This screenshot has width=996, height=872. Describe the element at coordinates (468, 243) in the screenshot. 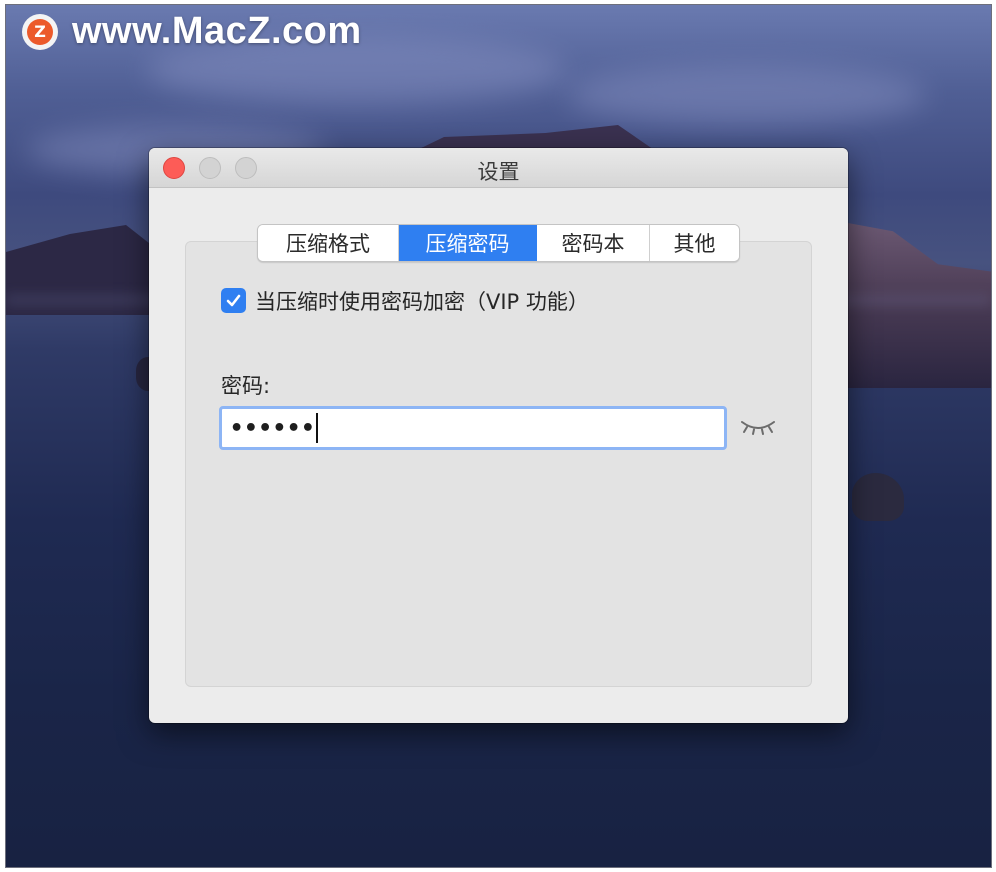

I see `tab-compress-password: 压缩密码` at that location.